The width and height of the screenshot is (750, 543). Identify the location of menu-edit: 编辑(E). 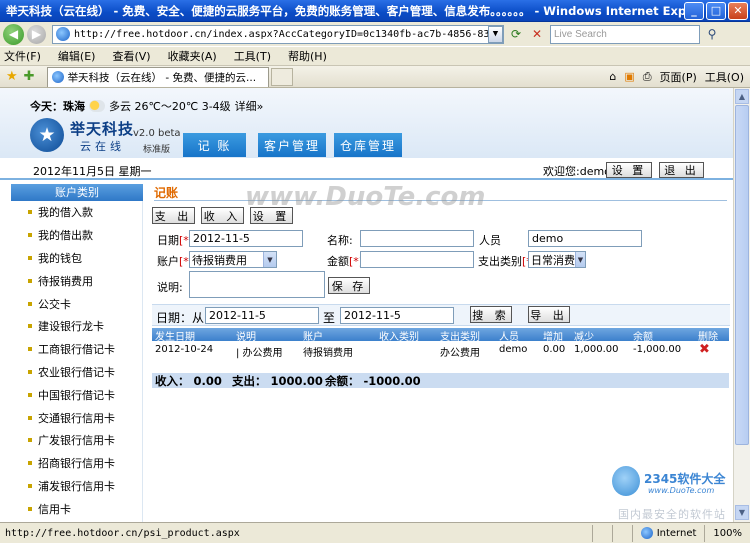
(77, 56).